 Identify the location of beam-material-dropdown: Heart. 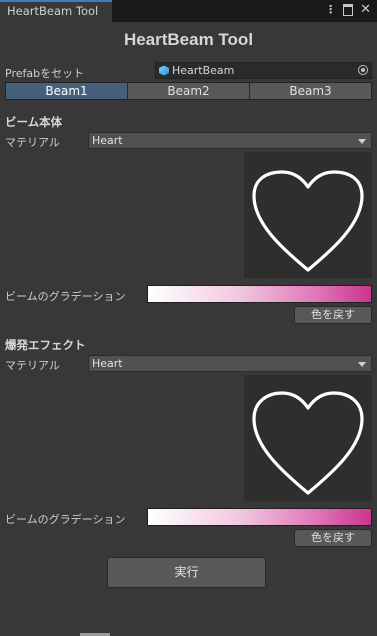
(230, 140).